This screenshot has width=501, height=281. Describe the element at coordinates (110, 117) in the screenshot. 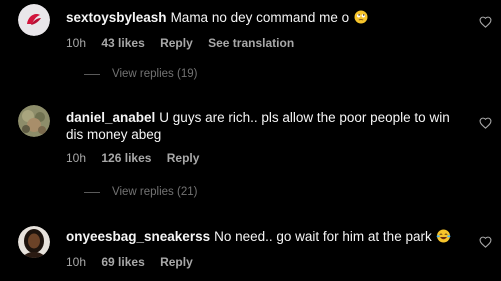

I see `comment-username: daniel_anabel` at that location.